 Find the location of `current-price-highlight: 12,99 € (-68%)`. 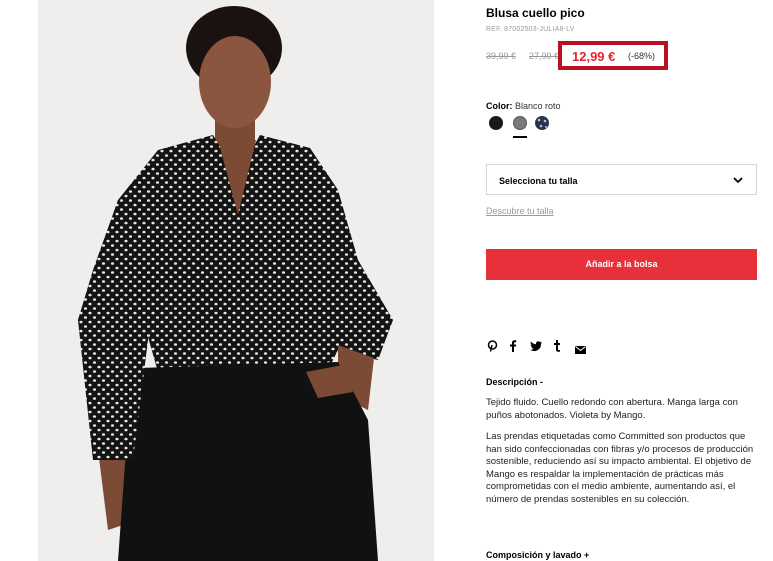

current-price-highlight: 12,99 € (-68%) is located at coordinates (613, 55).